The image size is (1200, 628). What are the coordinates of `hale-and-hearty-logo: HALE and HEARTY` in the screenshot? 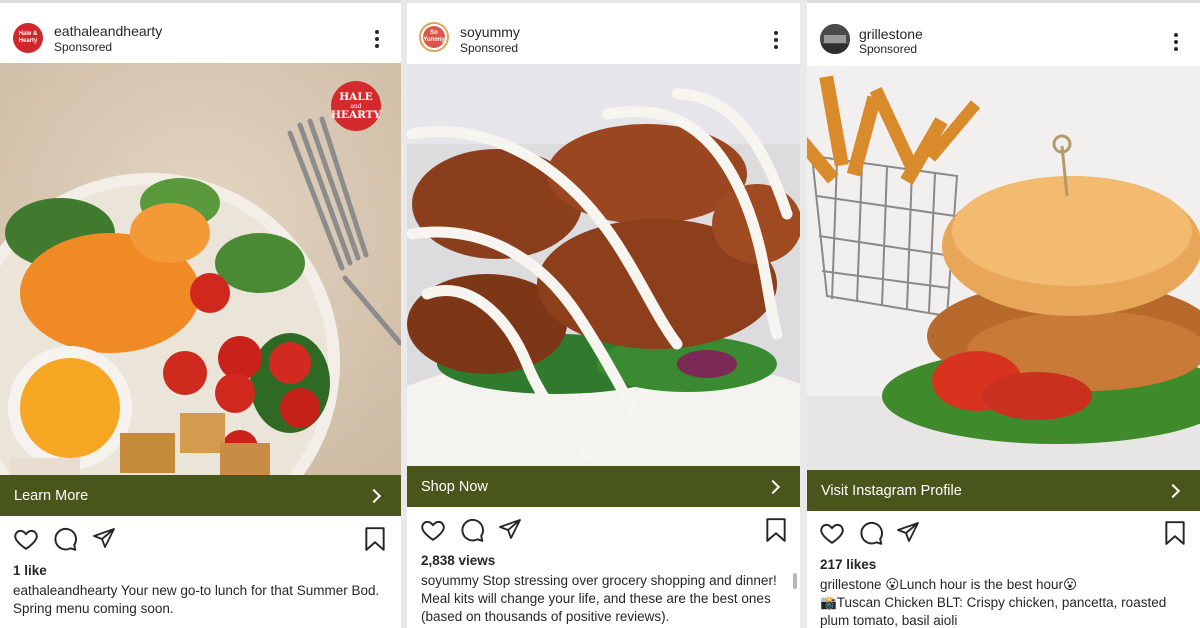 It's located at (356, 106).